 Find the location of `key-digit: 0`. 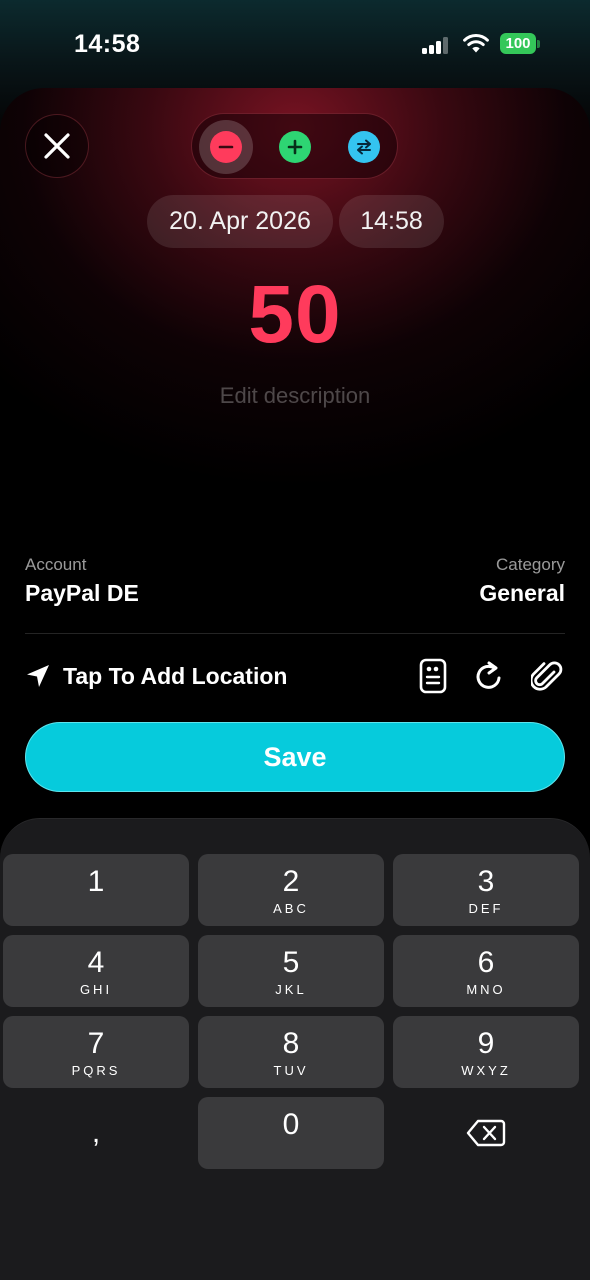

key-digit: 0 is located at coordinates (291, 1124).